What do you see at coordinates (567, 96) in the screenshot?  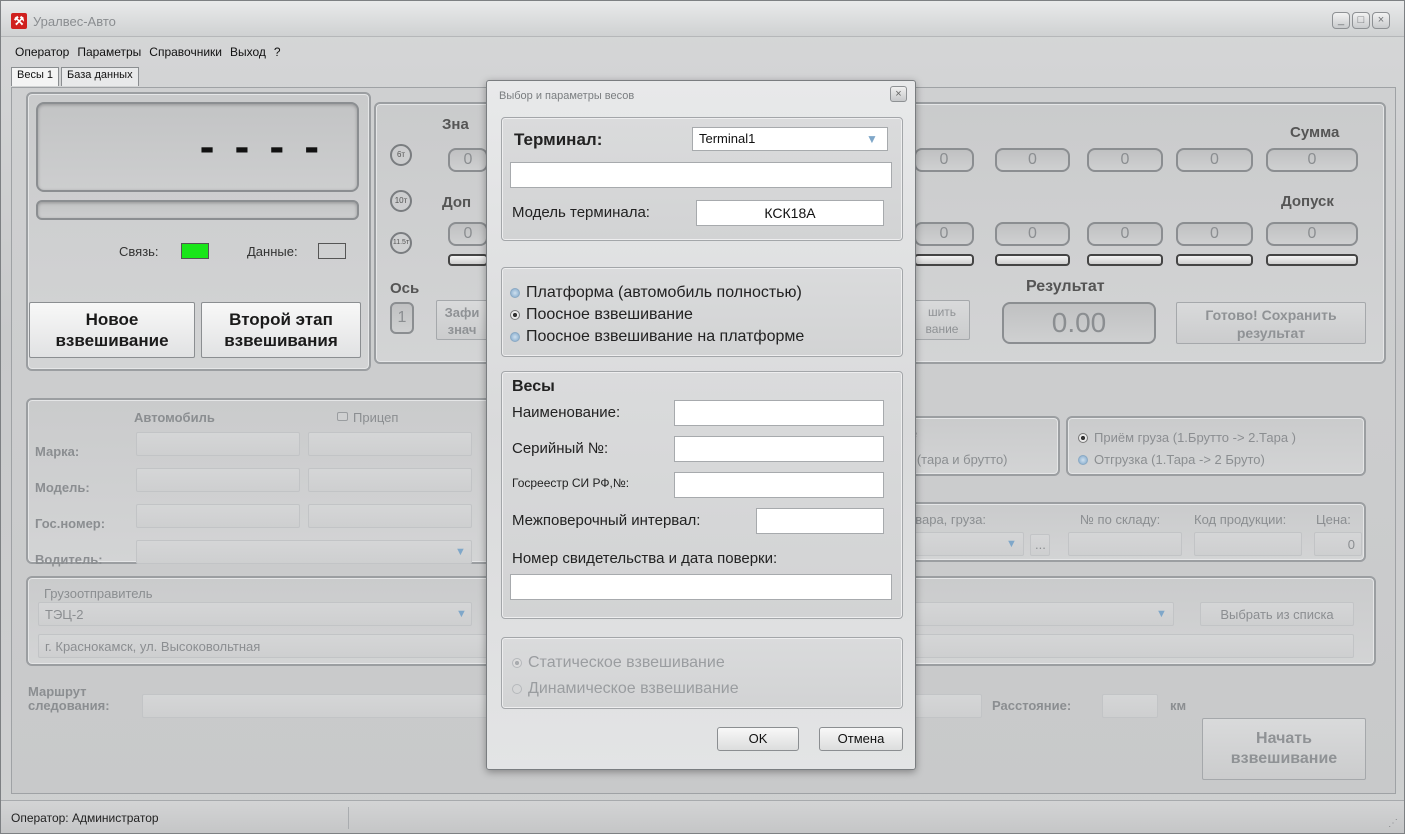 I see `dialog-title: Выбор и параметры весов` at bounding box center [567, 96].